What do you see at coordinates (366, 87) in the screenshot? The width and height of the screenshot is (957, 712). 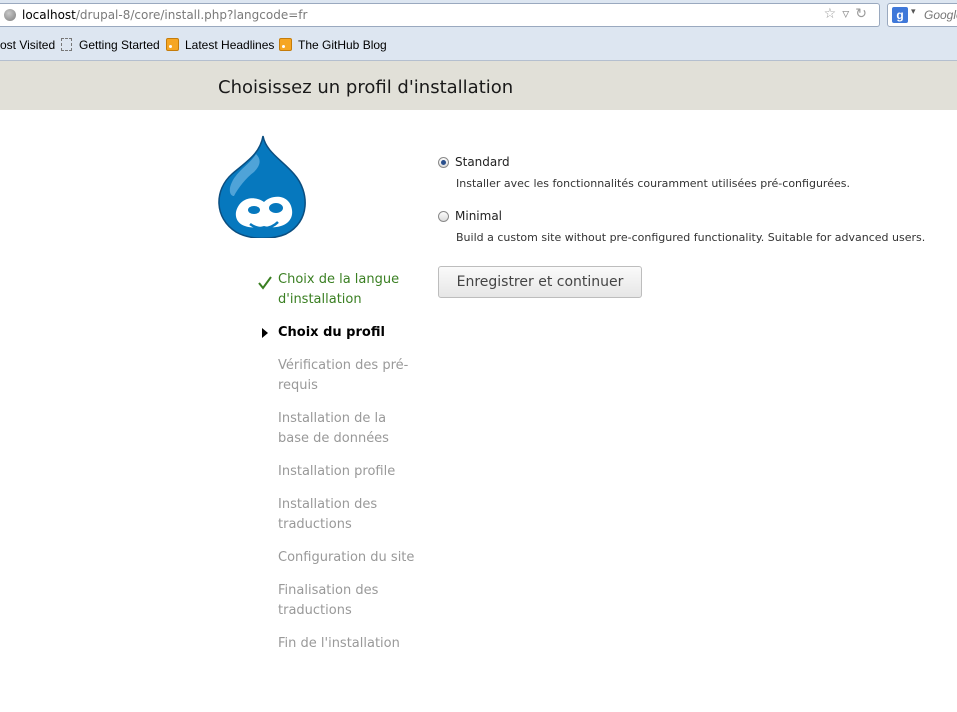 I see `page-title: Choisissez un profil d'installation` at bounding box center [366, 87].